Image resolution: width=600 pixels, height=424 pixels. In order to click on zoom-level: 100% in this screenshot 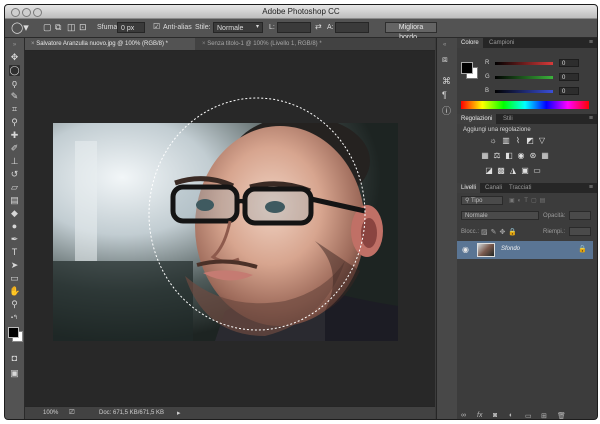, I will do `click(50, 413)`.